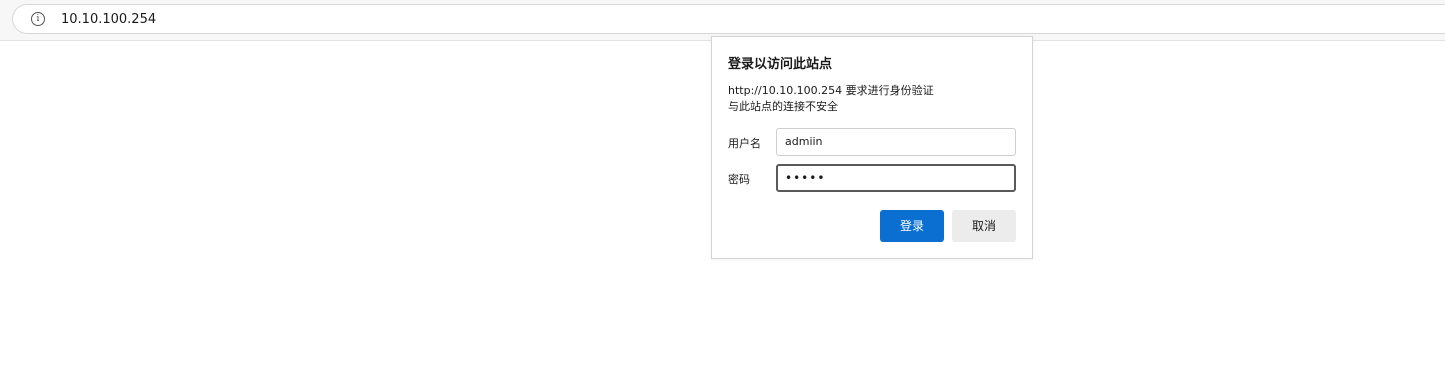  Describe the element at coordinates (38, 19) in the screenshot. I see `info-icon: i` at that location.